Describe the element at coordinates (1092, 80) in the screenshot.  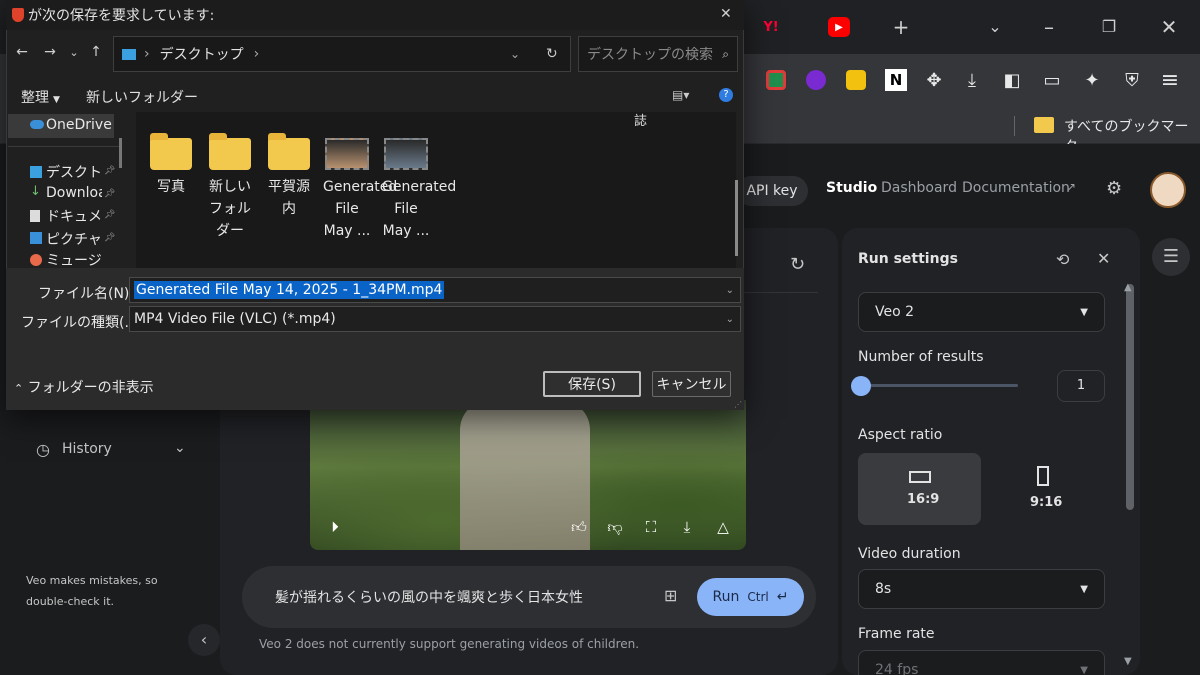
I see `sparkle-icon: ✦` at that location.